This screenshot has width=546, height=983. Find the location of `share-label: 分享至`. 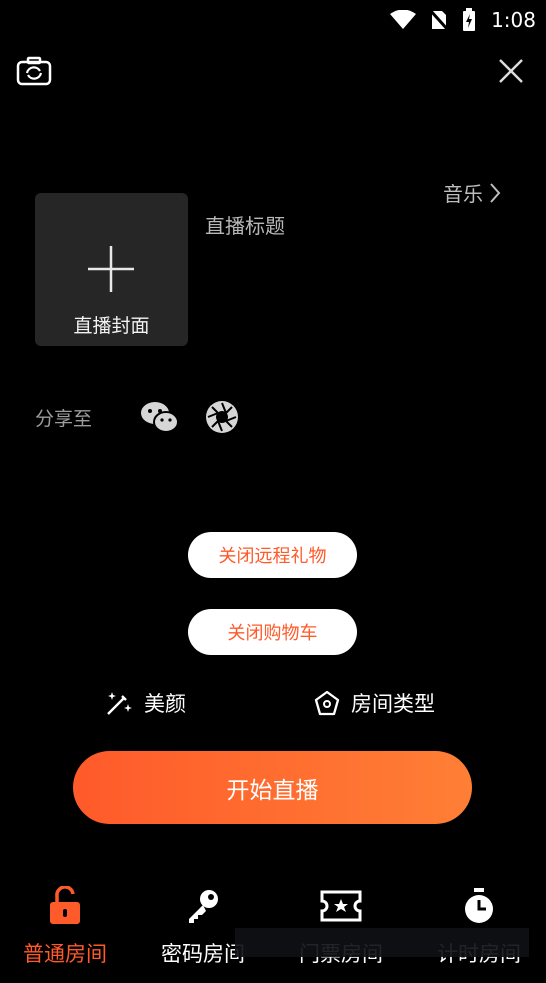

share-label: 分享至 is located at coordinates (64, 419).